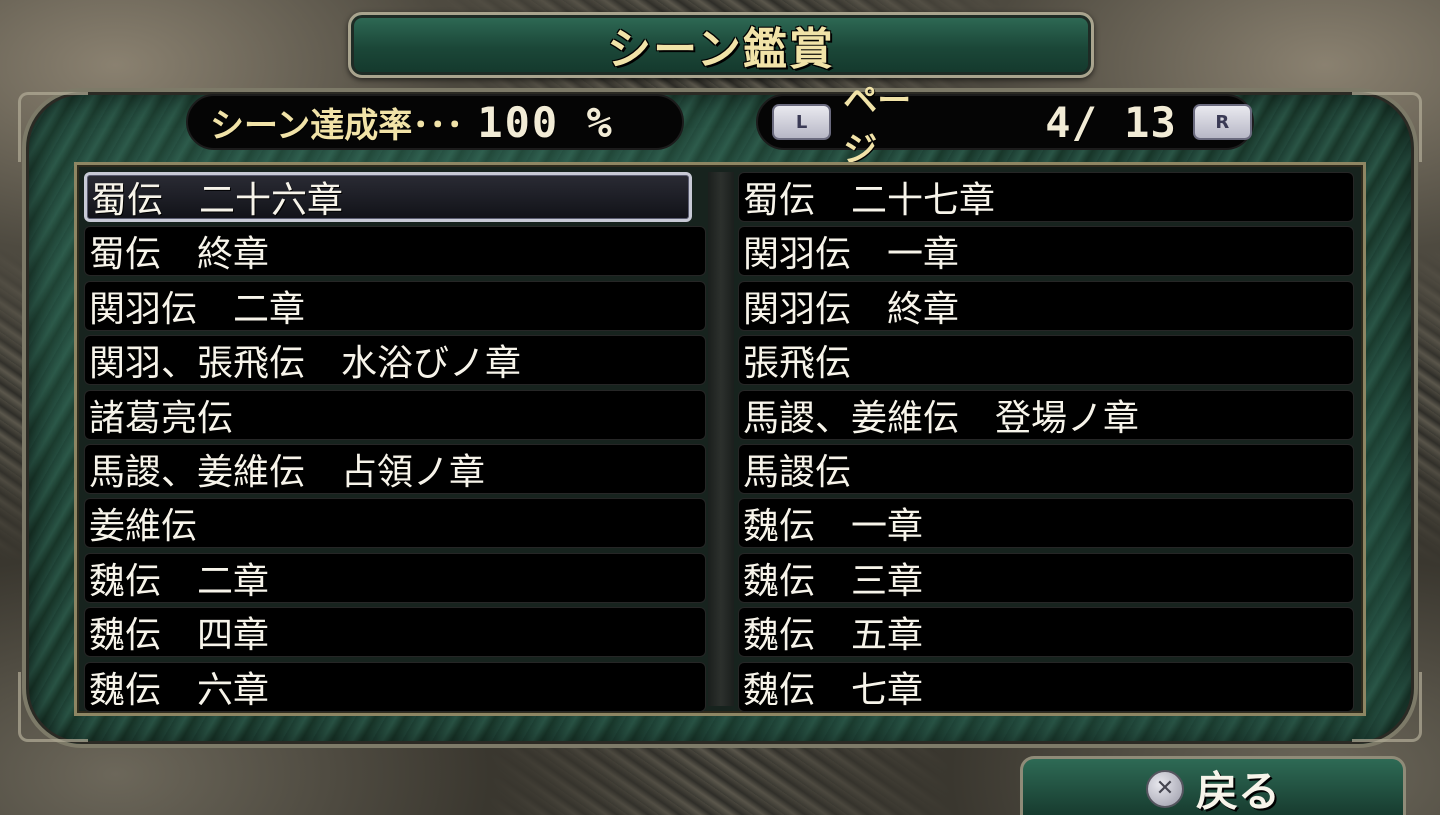 The image size is (1440, 815). What do you see at coordinates (395, 523) in the screenshot?
I see `scene-item: 姜維伝` at bounding box center [395, 523].